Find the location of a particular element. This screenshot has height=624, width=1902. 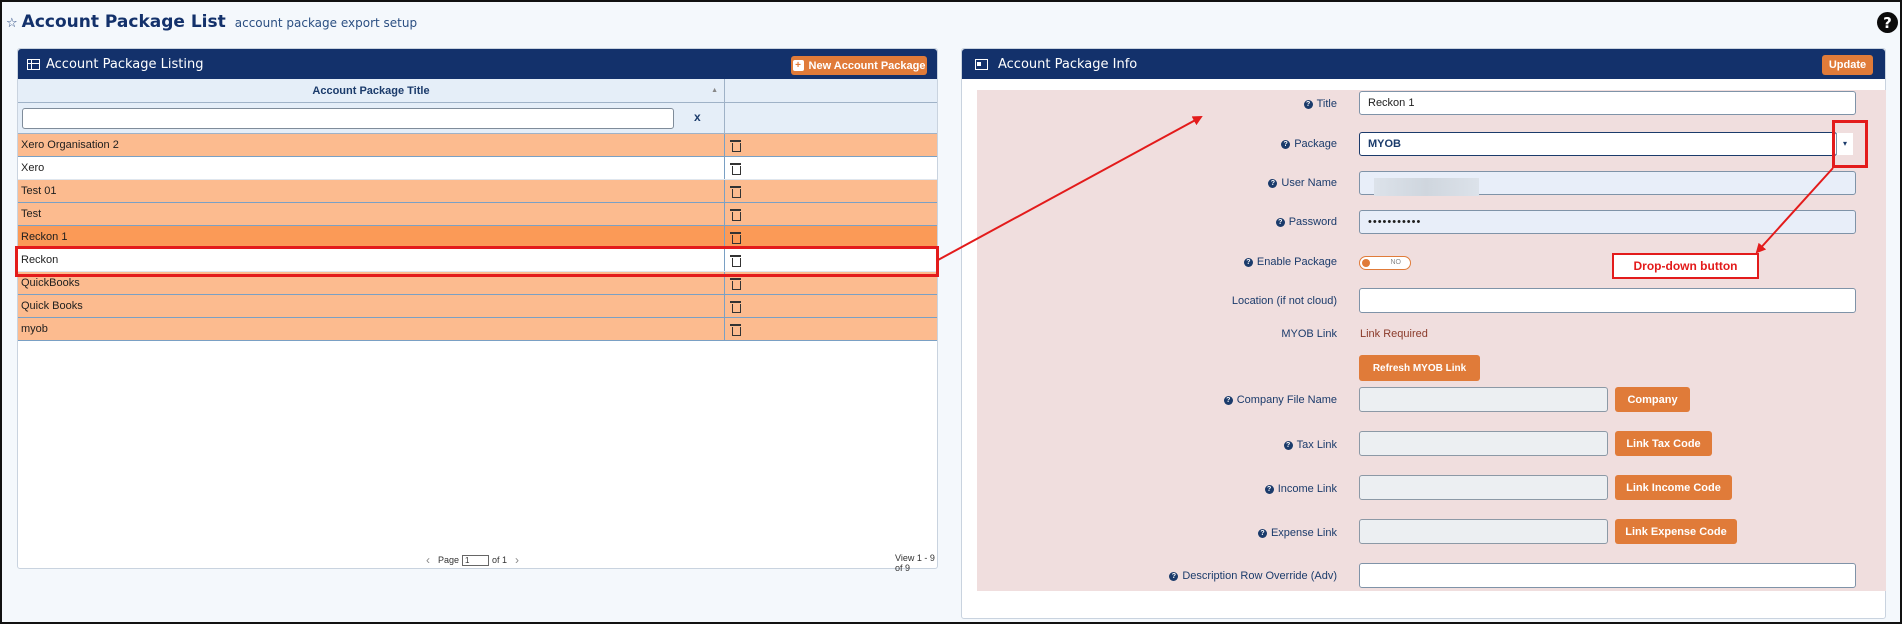

grid-header: Account Package Title ▲ is located at coordinates (477, 91).